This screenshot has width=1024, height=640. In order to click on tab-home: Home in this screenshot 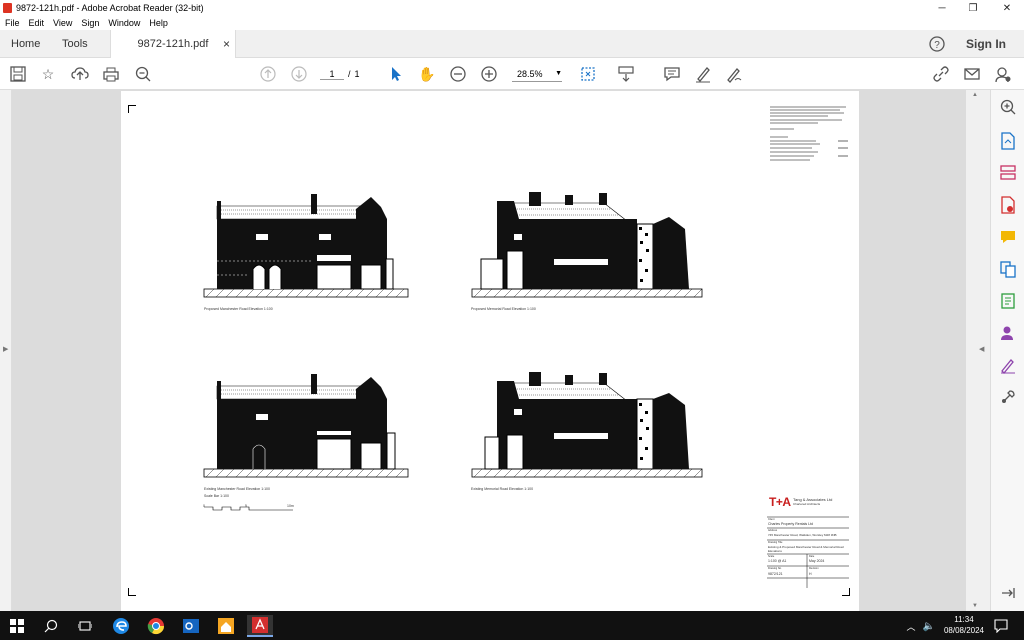, I will do `click(25, 44)`.